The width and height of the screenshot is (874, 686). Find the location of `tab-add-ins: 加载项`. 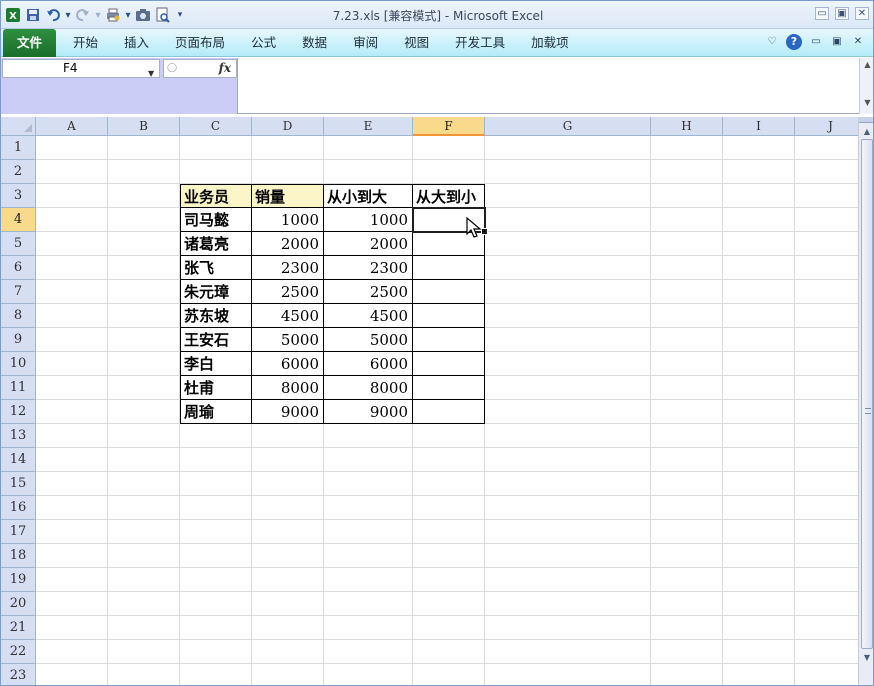

tab-add-ins: 加载项 is located at coordinates (550, 43).